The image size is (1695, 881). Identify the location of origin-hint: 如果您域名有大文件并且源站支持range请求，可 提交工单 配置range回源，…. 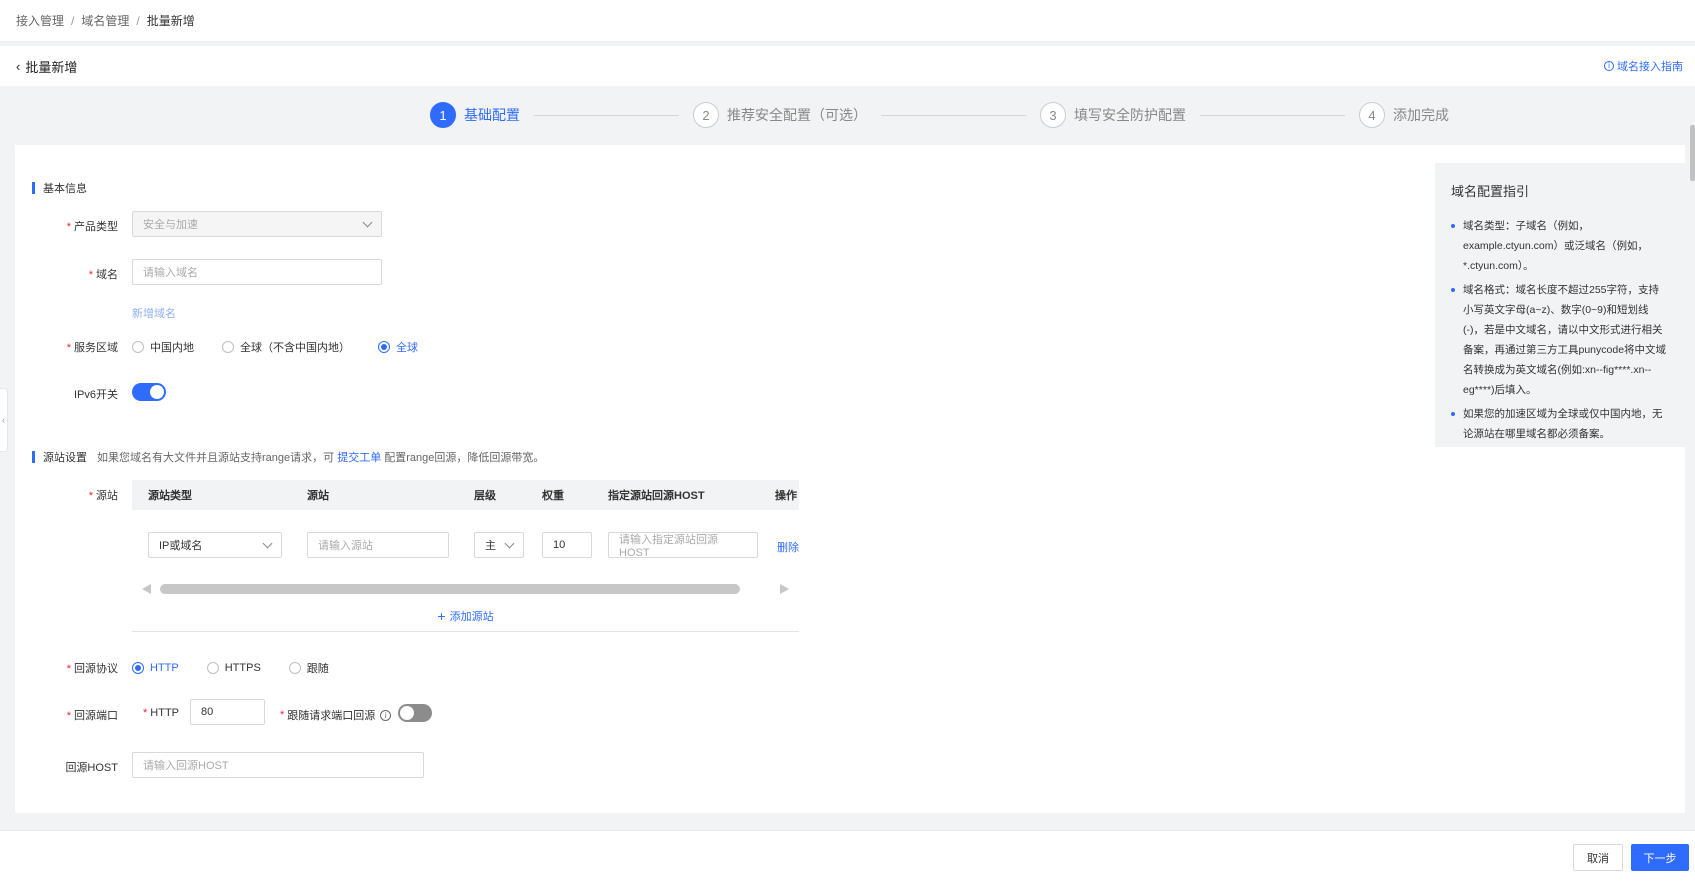
(321, 458).